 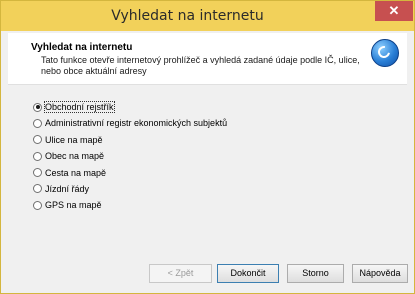 I want to click on app-logo-icon, so click(x=385, y=53).